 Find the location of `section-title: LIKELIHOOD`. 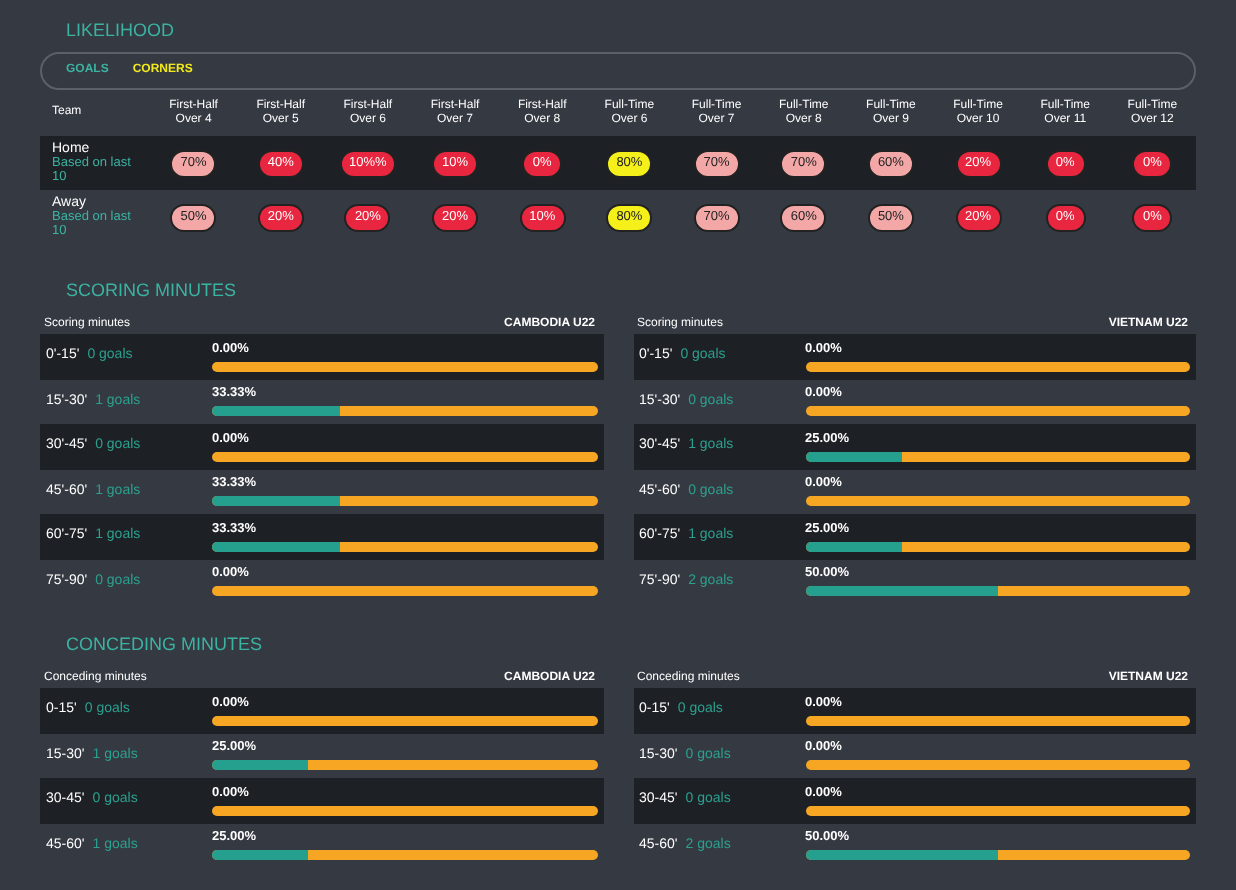

section-title: LIKELIHOOD is located at coordinates (120, 30).